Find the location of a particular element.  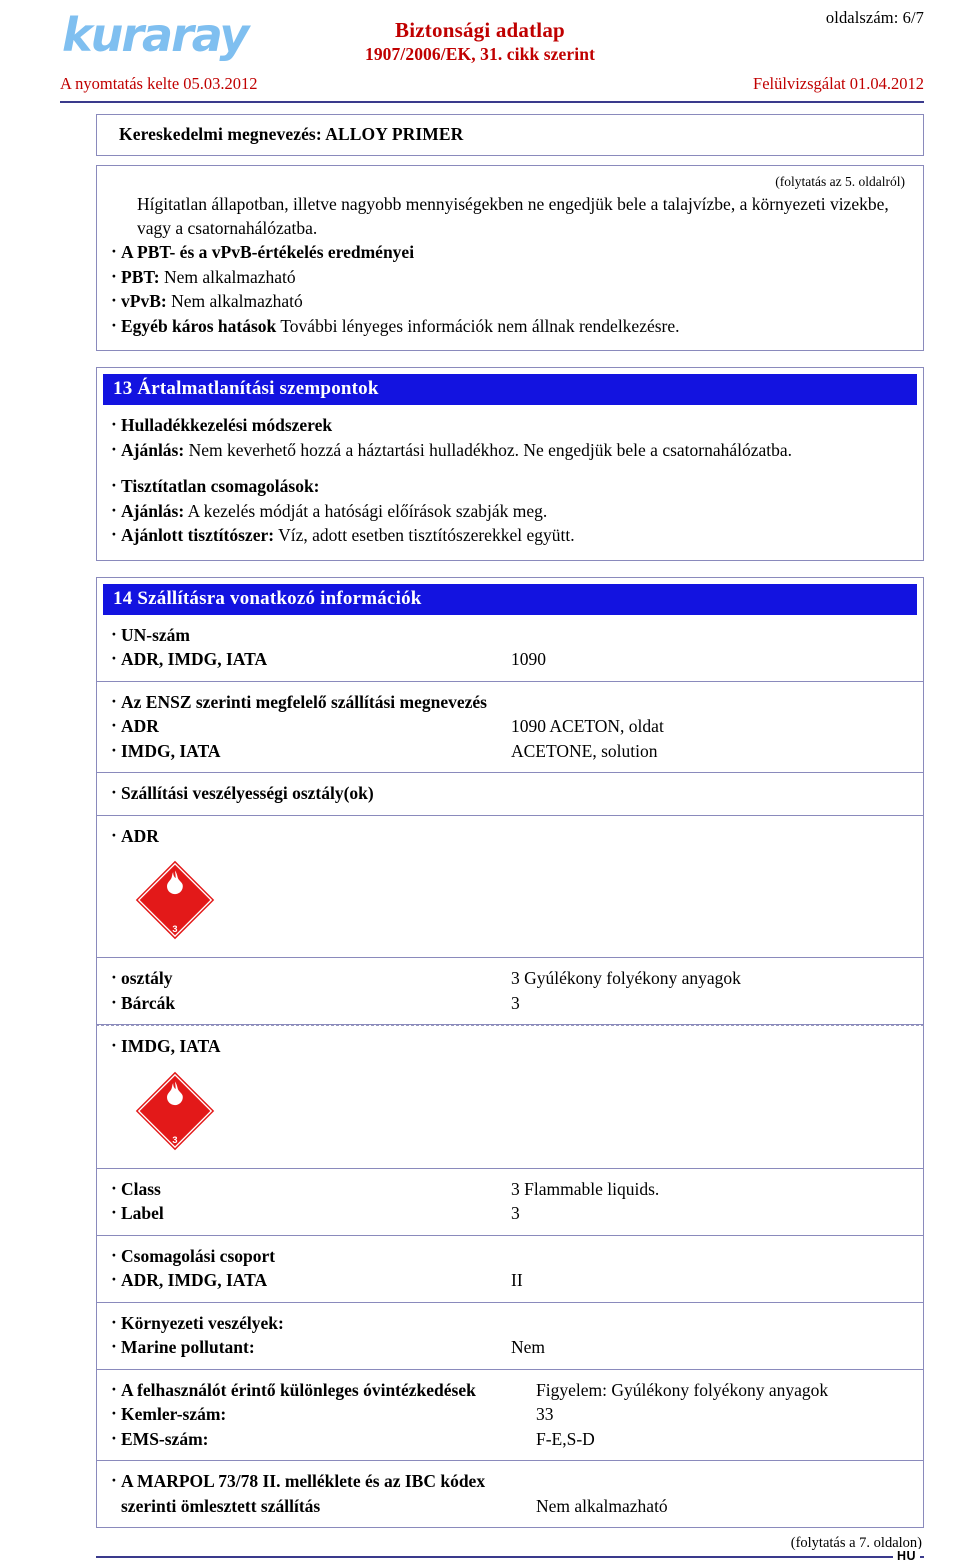

bullet-line-label: vPvB: is located at coordinates (144, 301).